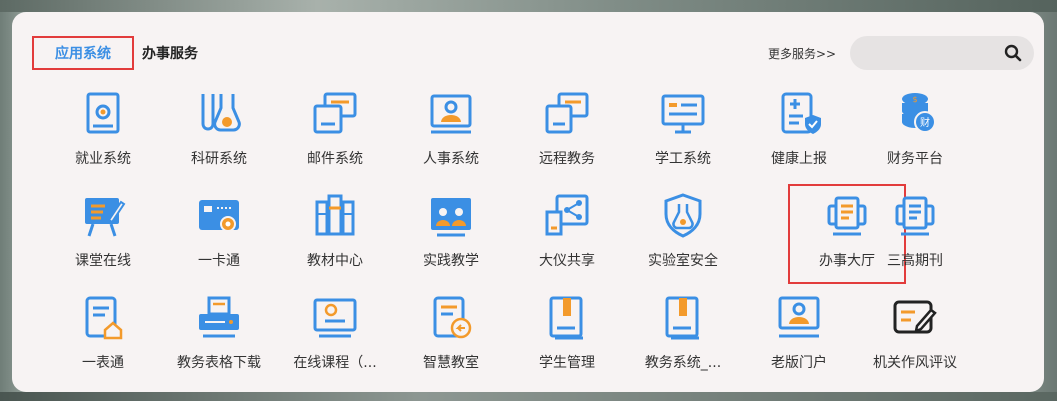  I want to click on smart-class-icon, so click(452, 317).